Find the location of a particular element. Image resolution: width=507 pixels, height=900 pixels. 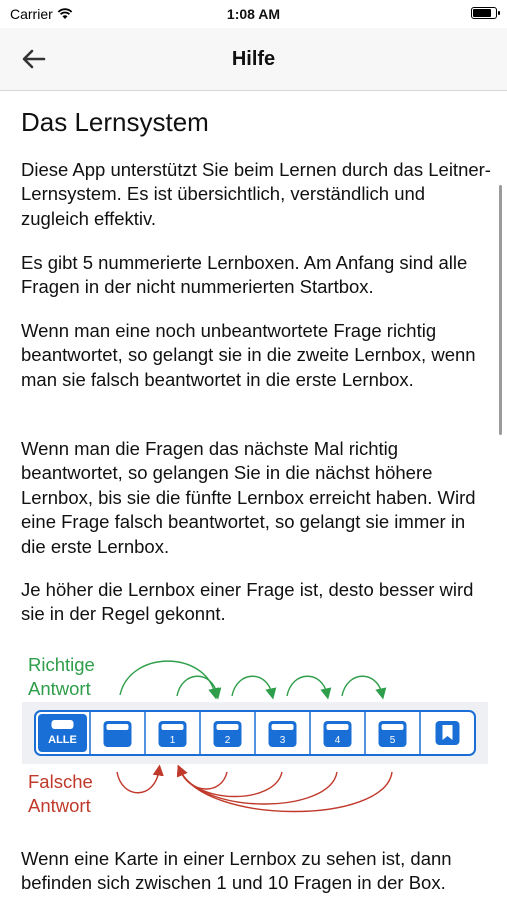

box-number: 4 is located at coordinates (338, 740).